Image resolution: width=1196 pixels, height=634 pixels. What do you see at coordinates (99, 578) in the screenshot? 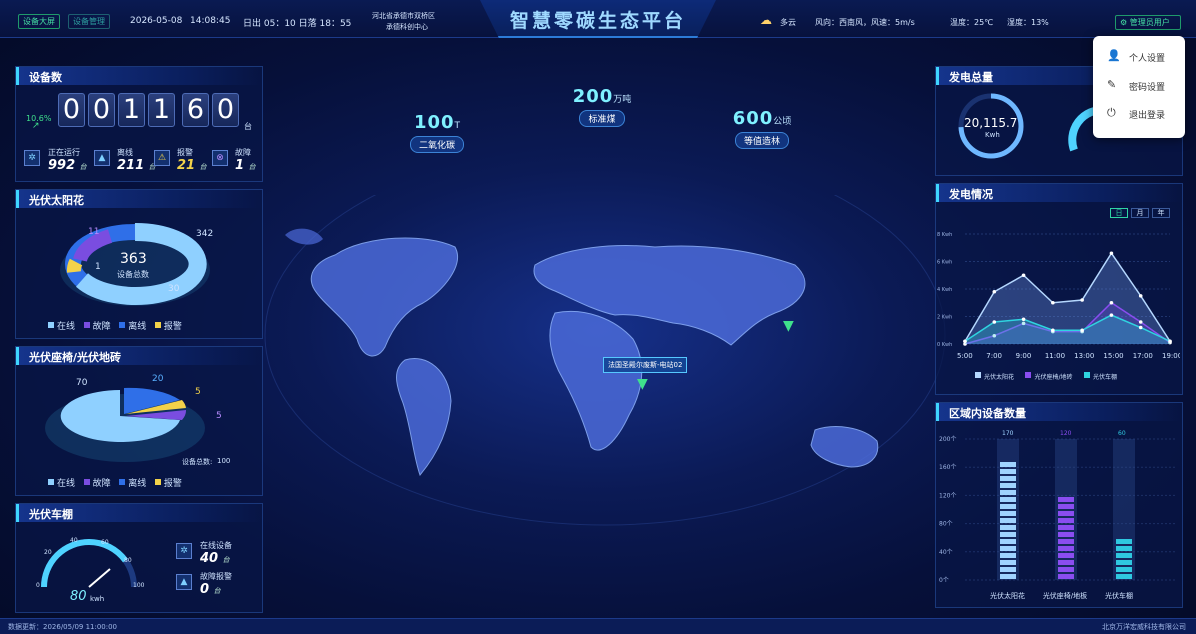
I see `gauge-needle` at bounding box center [99, 578].